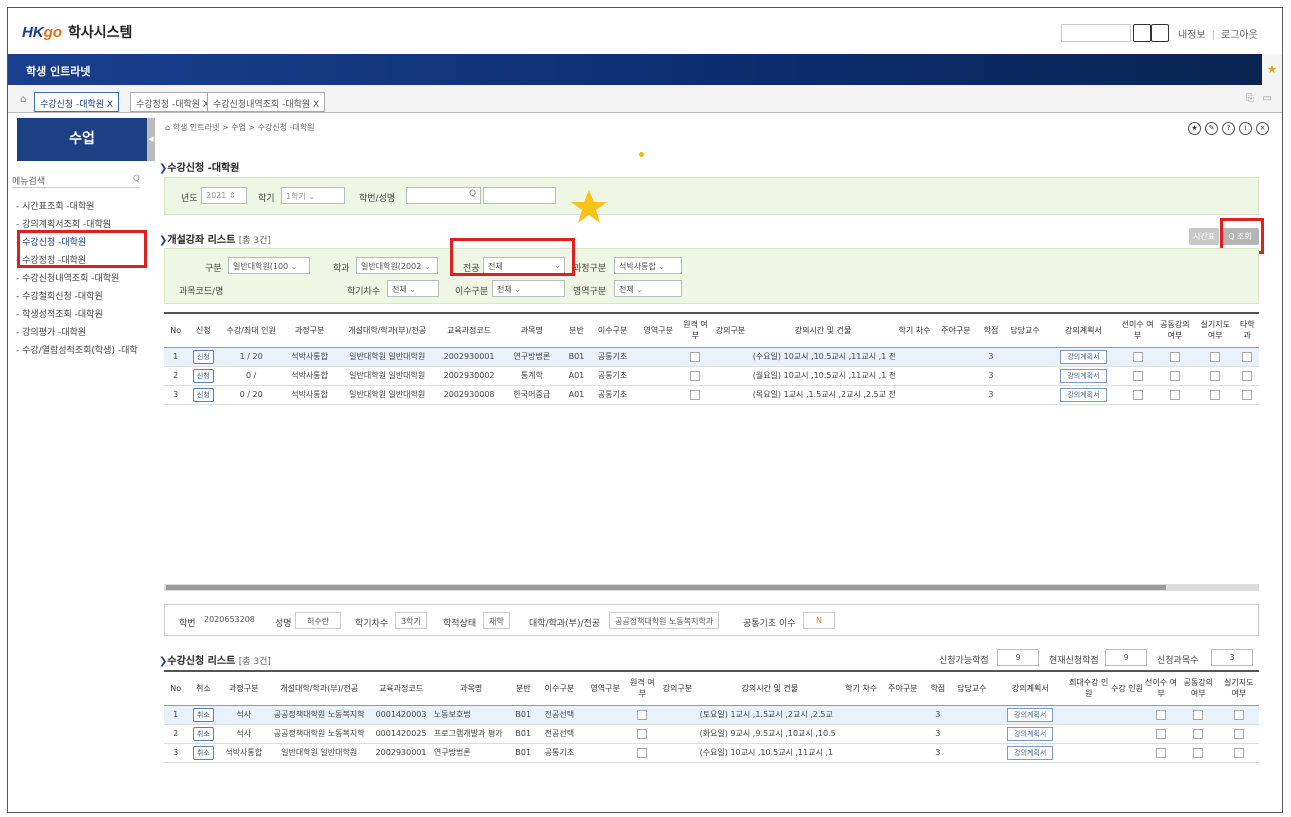 This screenshot has height=817, width=1291. I want to click on menu-search-input: 메뉴검색 Q, so click(76, 181).